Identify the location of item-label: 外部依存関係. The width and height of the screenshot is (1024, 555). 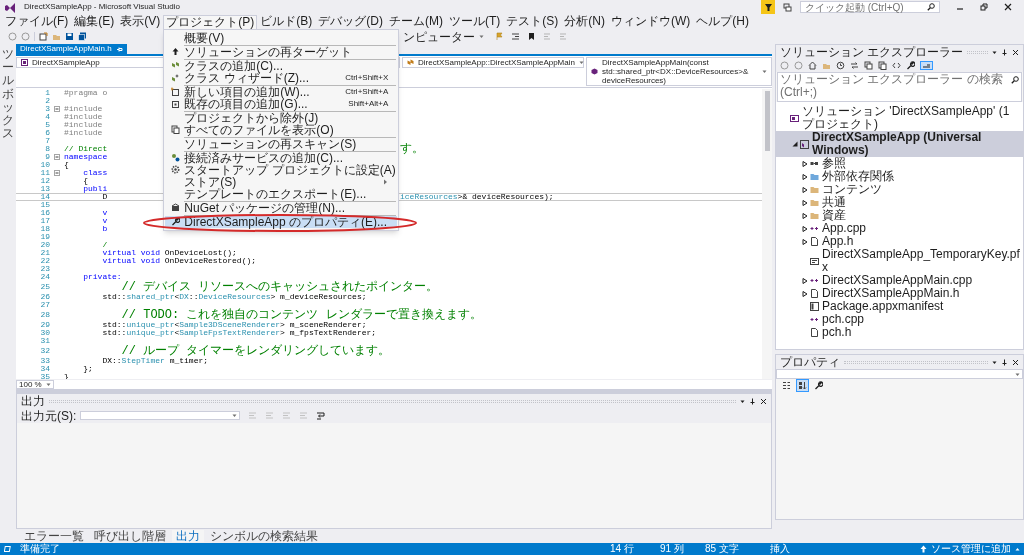
(858, 176).